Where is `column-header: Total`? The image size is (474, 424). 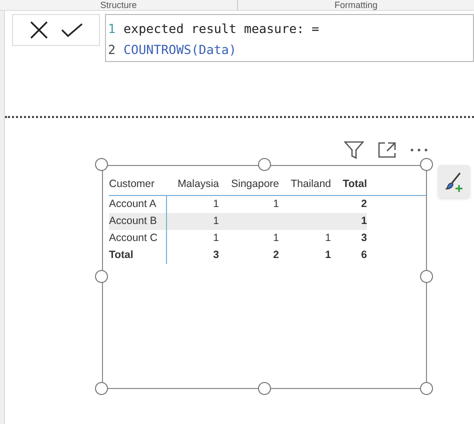 column-header: Total is located at coordinates (354, 184).